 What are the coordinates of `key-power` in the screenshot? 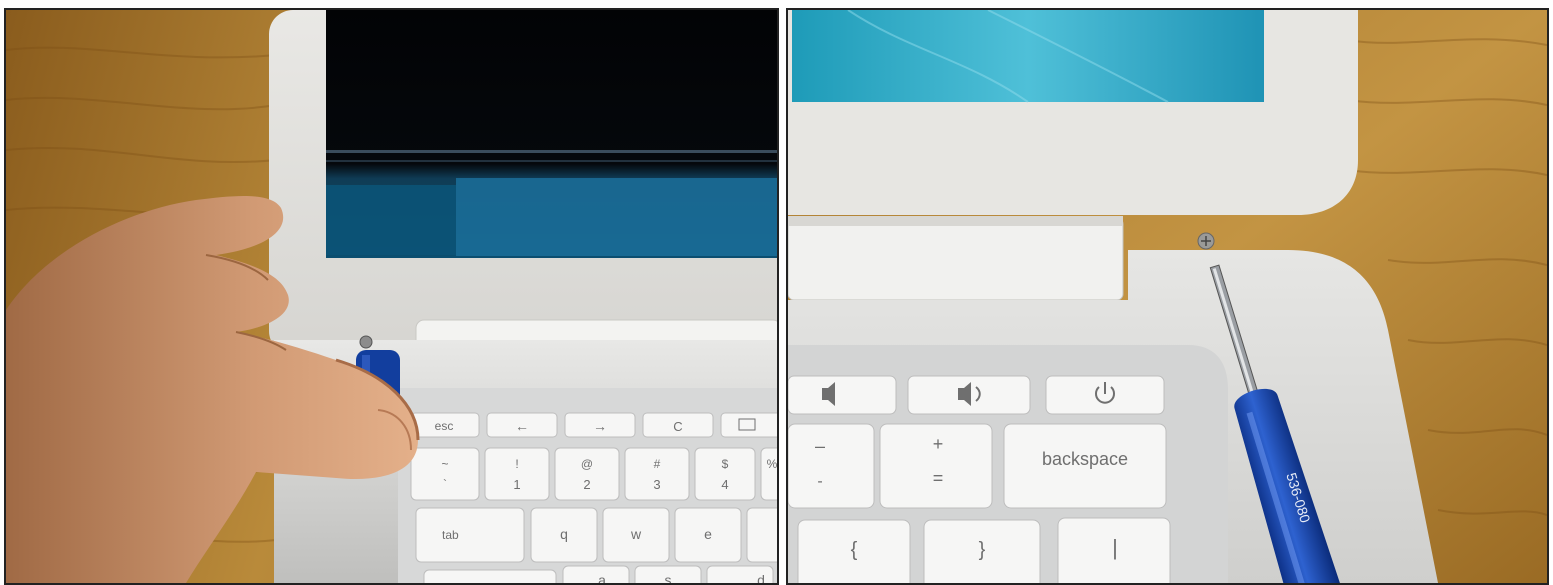 It's located at (1105, 395).